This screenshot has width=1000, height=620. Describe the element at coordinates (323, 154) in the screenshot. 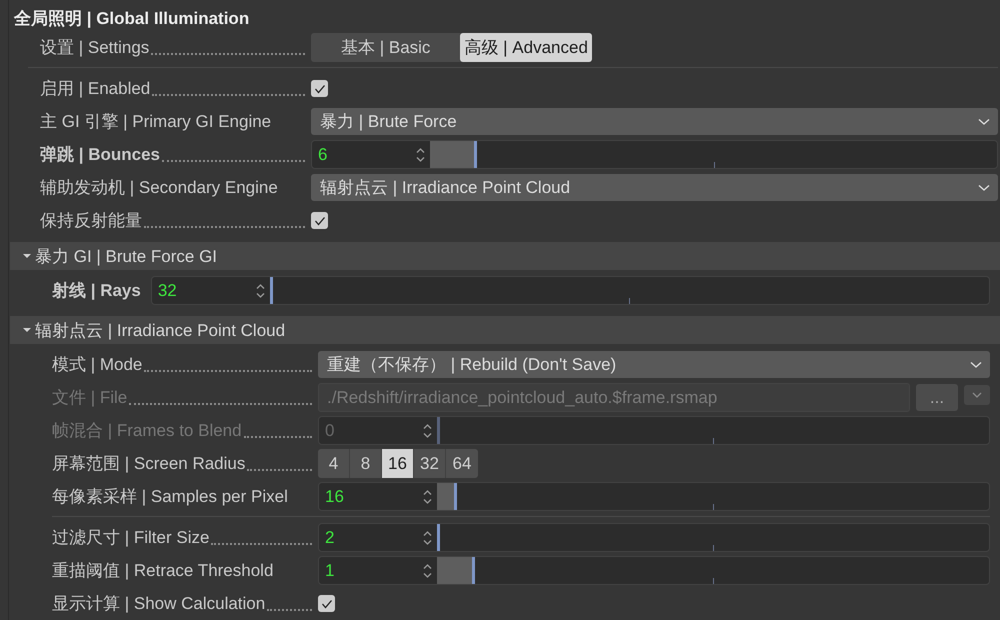

I see `number-value: 6` at that location.